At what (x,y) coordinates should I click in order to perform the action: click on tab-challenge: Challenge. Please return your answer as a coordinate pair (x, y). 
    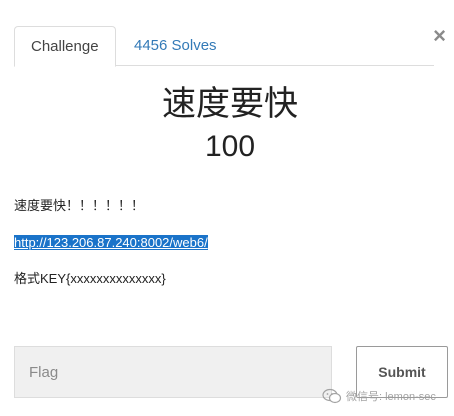
    Looking at the image, I should click on (65, 46).